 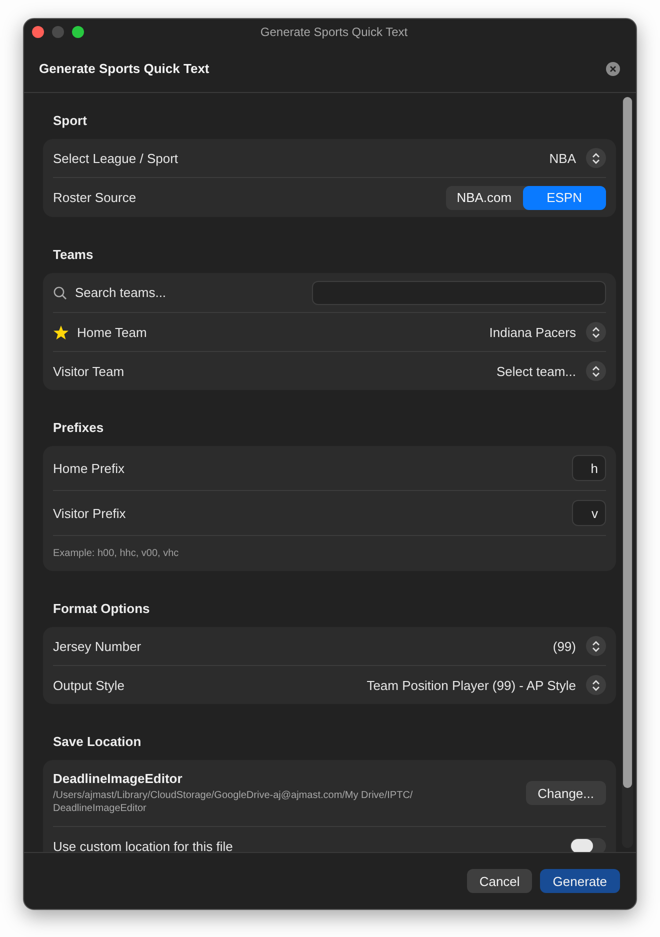 What do you see at coordinates (89, 685) in the screenshot?
I see `row-label: Output Style` at bounding box center [89, 685].